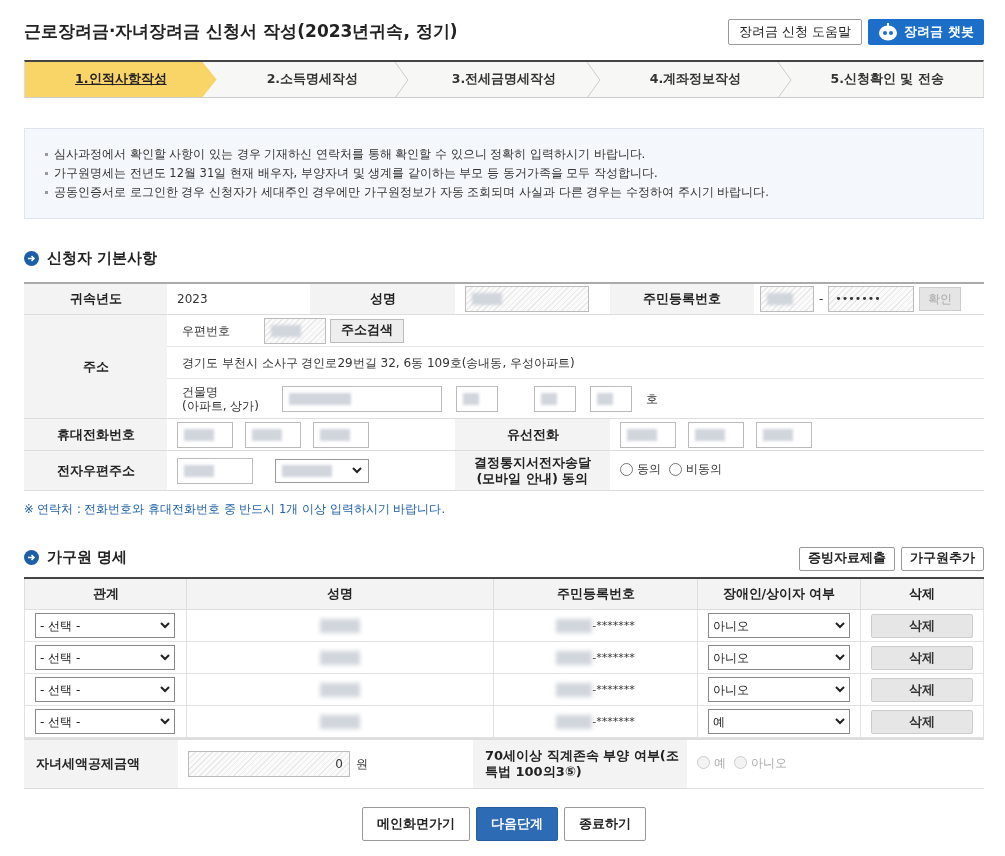  I want to click on nav-button: 종료하기, so click(605, 823).